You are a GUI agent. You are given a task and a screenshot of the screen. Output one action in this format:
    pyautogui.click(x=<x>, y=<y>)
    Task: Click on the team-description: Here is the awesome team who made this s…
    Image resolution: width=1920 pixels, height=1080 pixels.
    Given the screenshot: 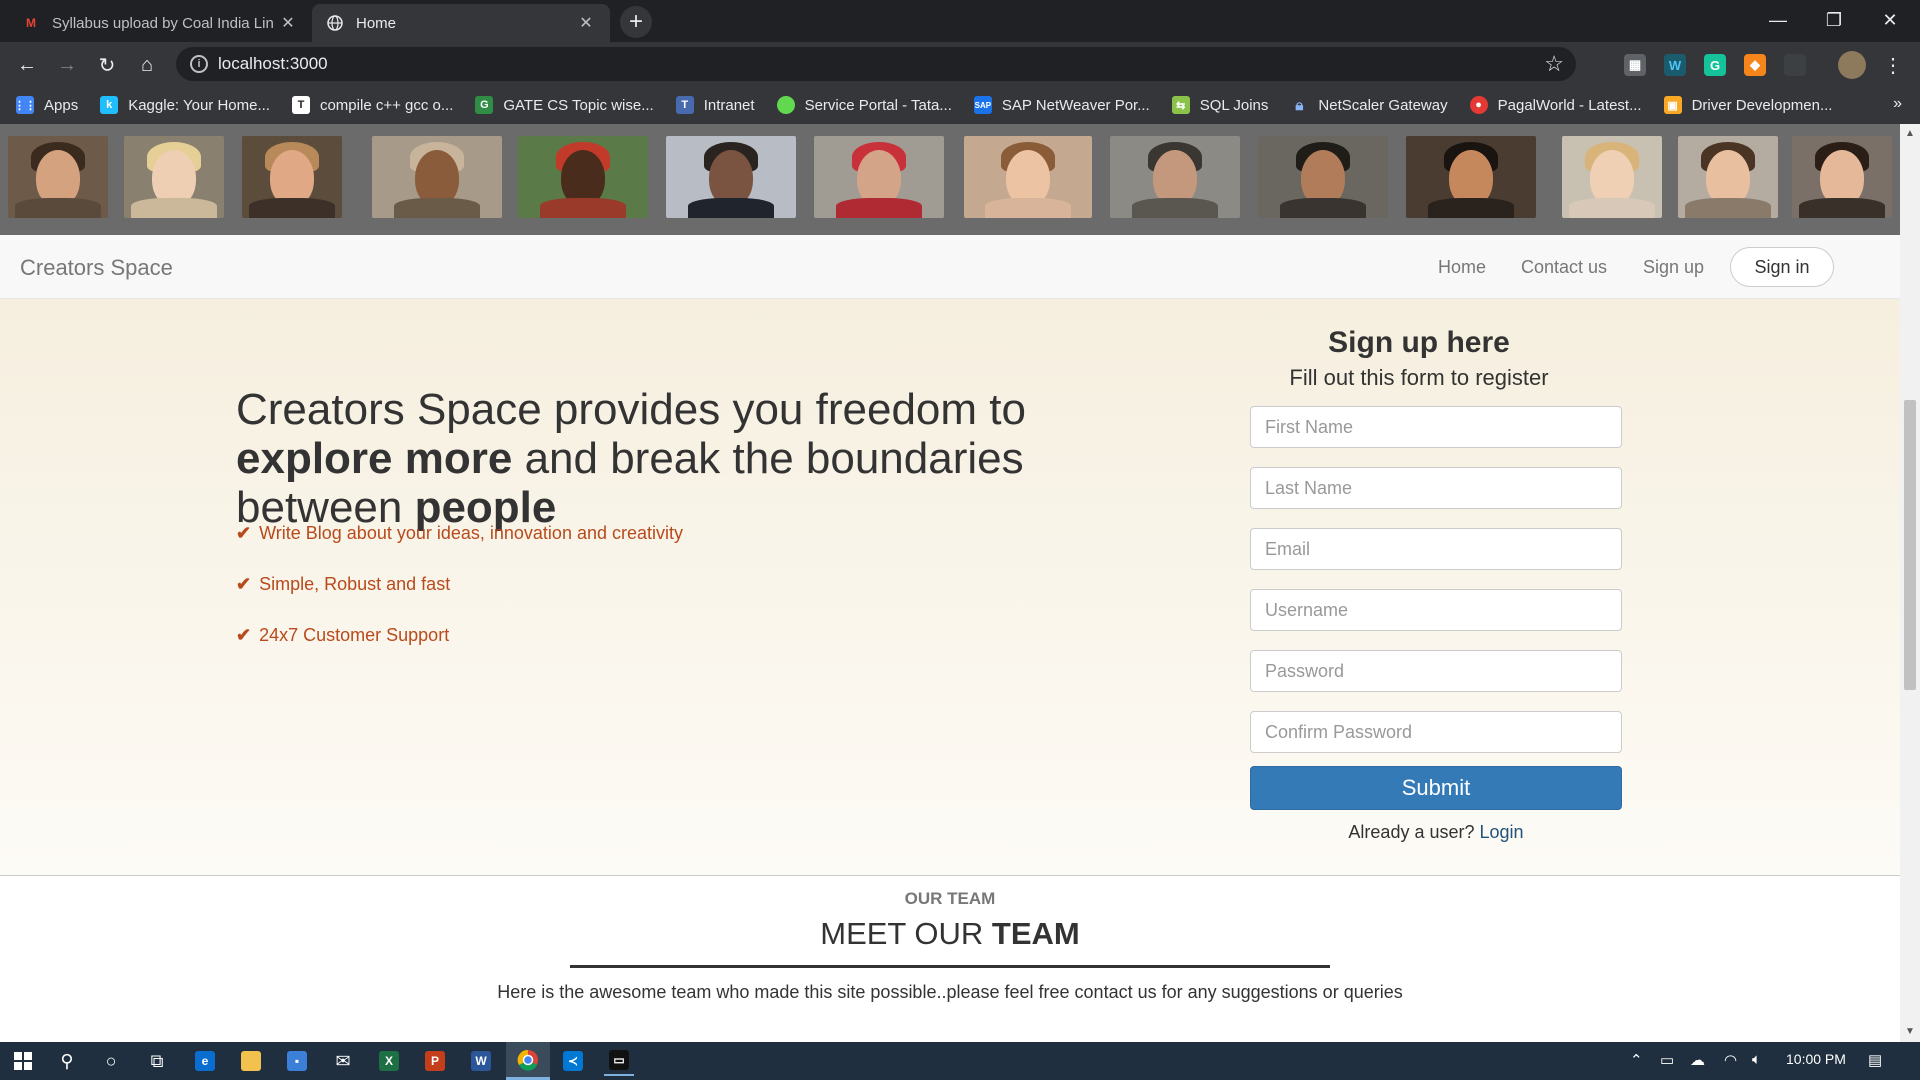 What is the action you would take?
    pyautogui.click(x=950, y=992)
    